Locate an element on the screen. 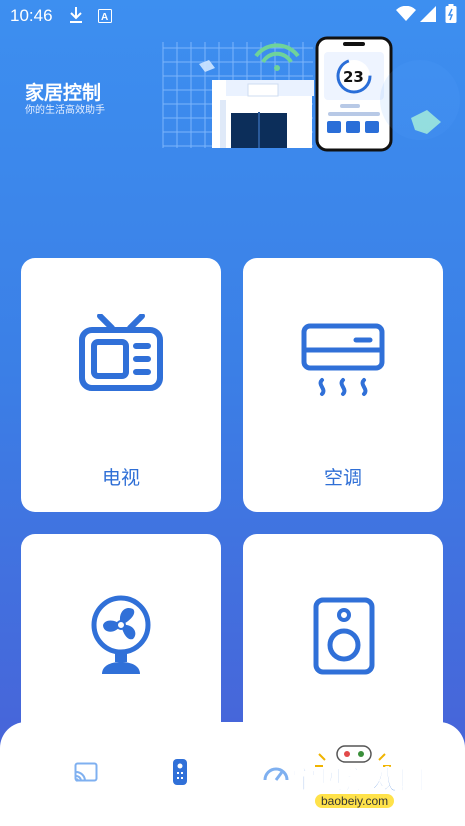 The image size is (465, 826). signal-icon is located at coordinates (428, 16).